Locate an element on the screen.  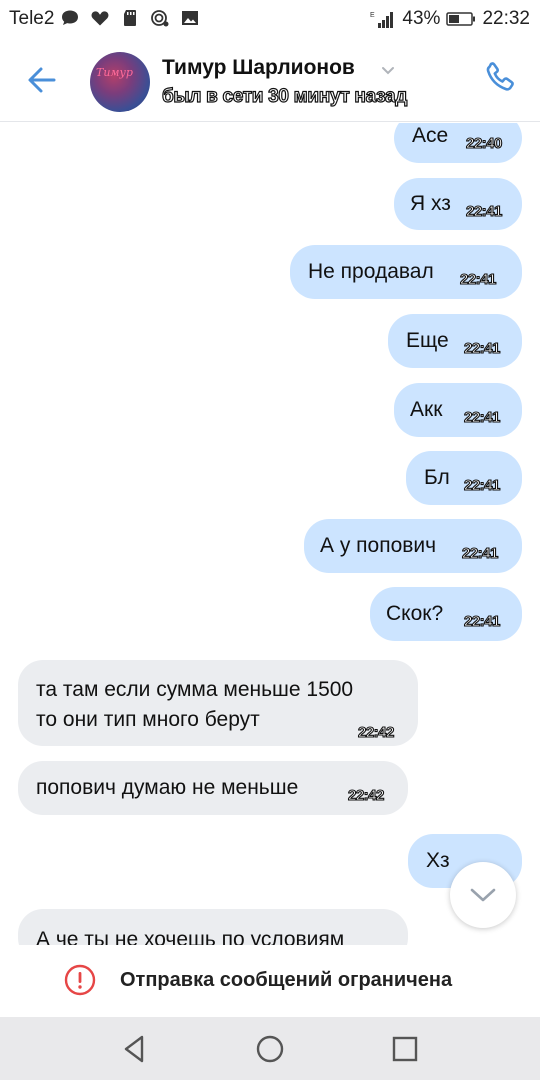
contact-status: был в сети 30 минут назад is located at coordinates (284, 96).